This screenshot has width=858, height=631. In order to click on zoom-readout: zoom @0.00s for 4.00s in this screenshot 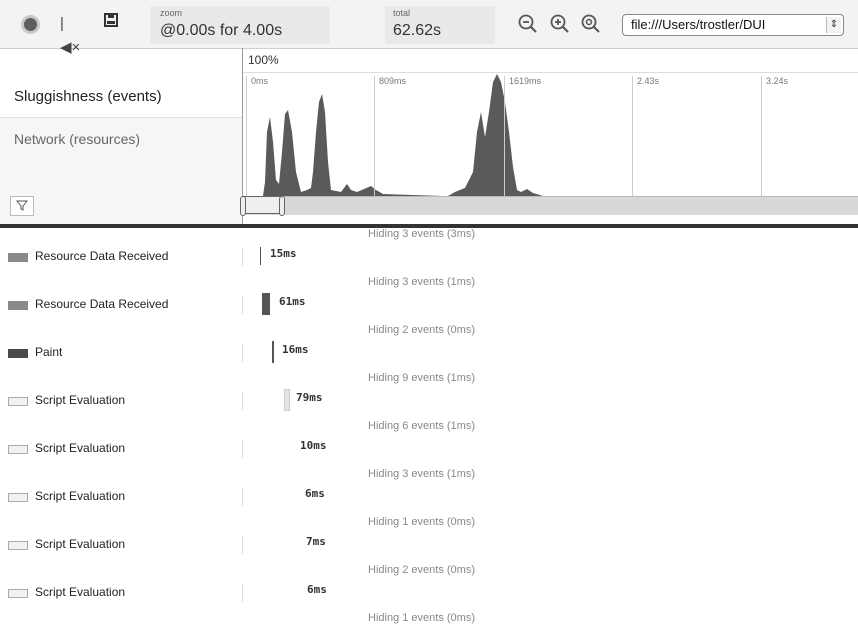, I will do `click(240, 25)`.